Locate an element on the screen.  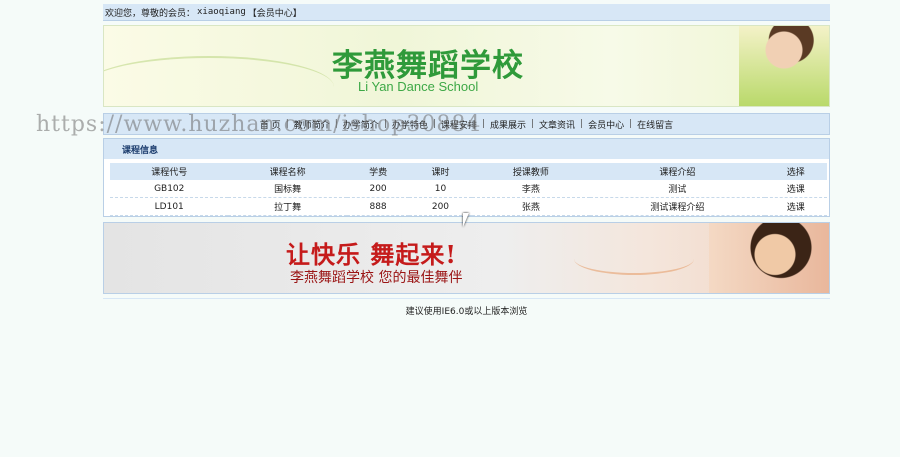
course-intro: 测试 is located at coordinates (677, 189).